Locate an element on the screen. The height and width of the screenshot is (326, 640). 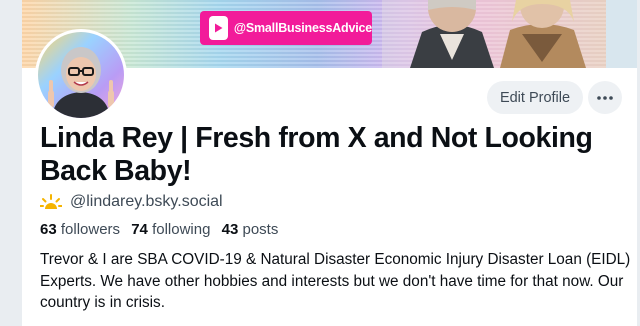
more-options-button is located at coordinates (605, 97).